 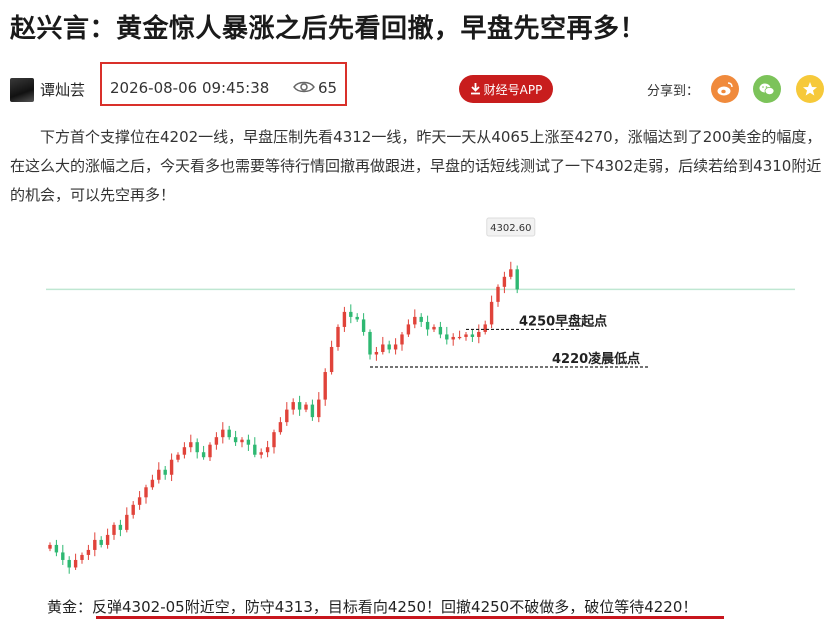 I want to click on annotation-label: 4220凌晨低点, so click(x=596, y=359).